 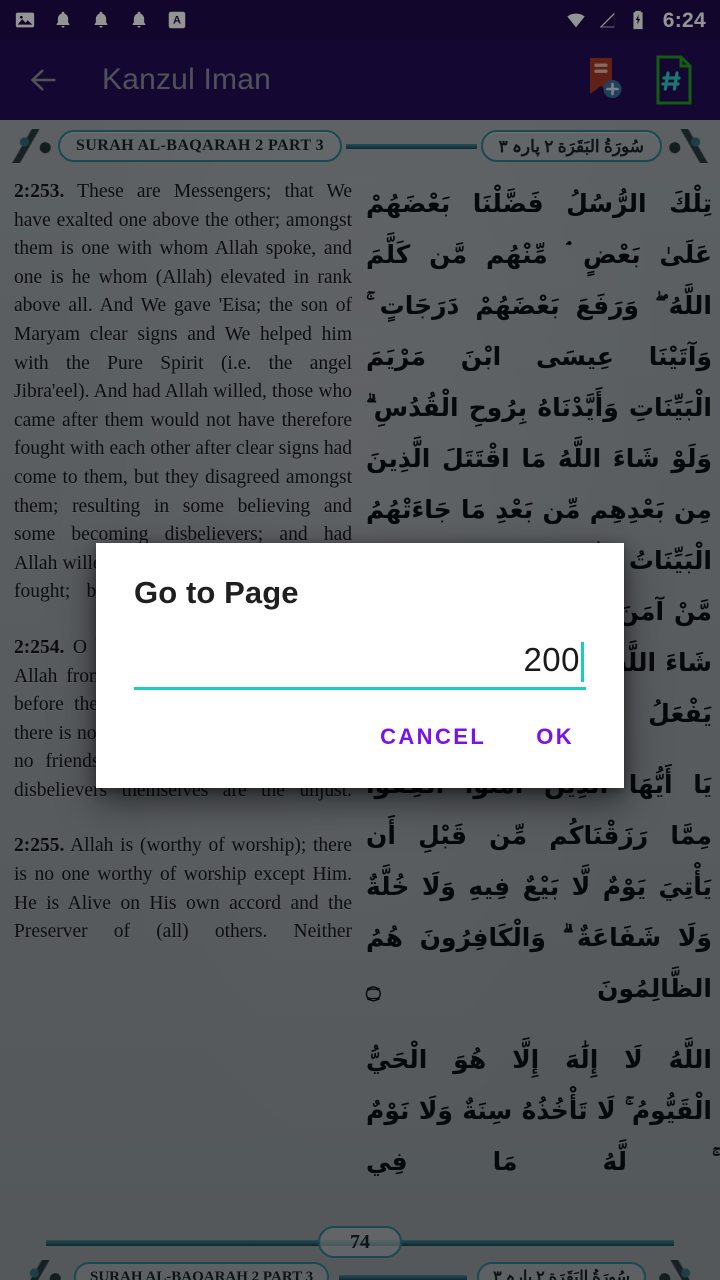 I want to click on dialog-title: Go to Page, so click(x=216, y=592).